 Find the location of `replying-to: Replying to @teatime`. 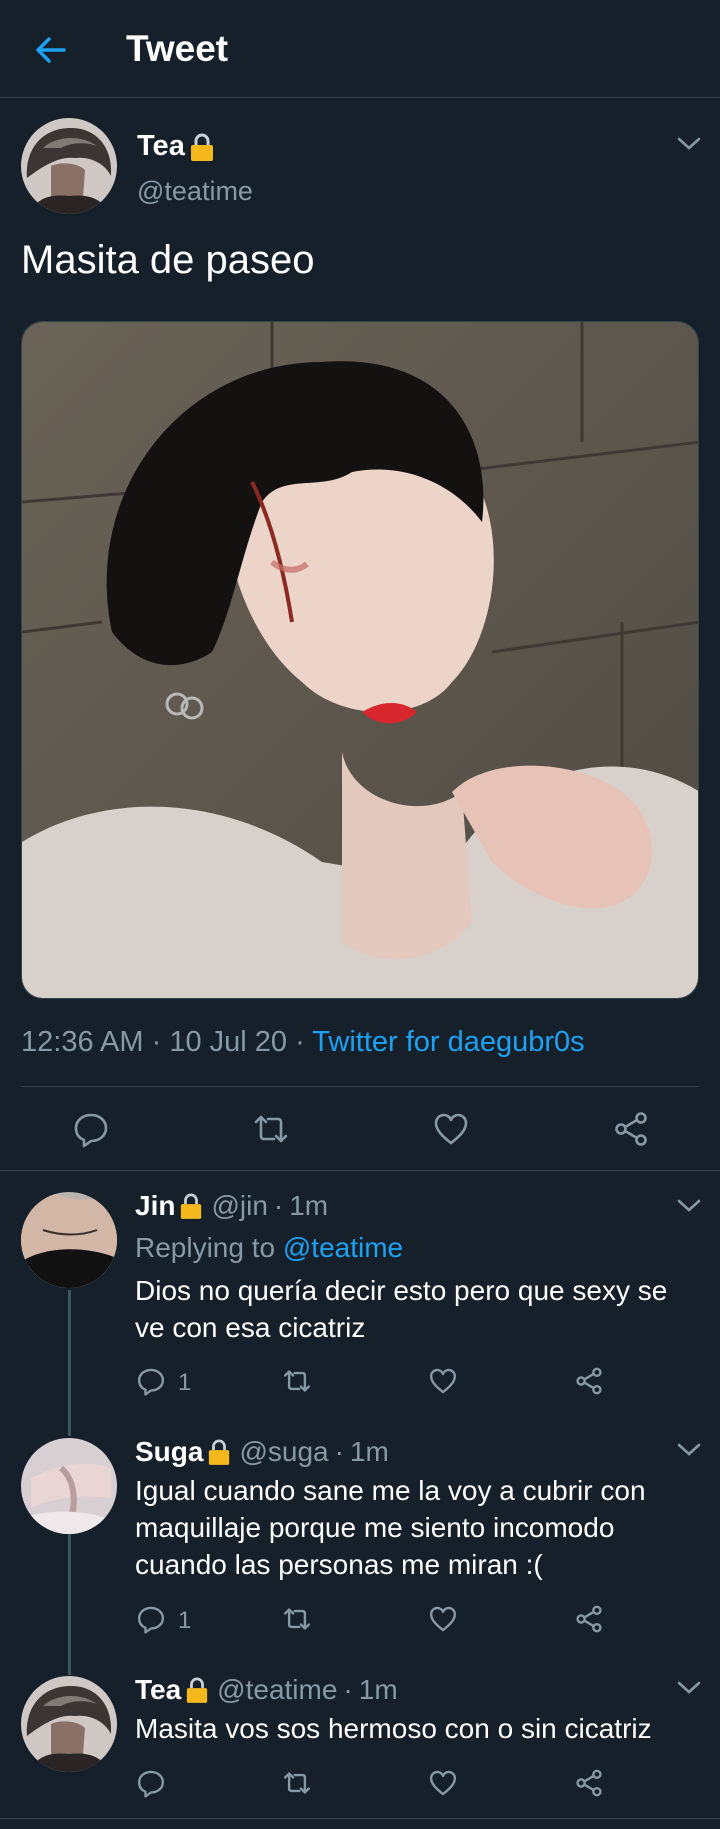

replying-to: Replying to @teatime is located at coordinates (269, 1247).